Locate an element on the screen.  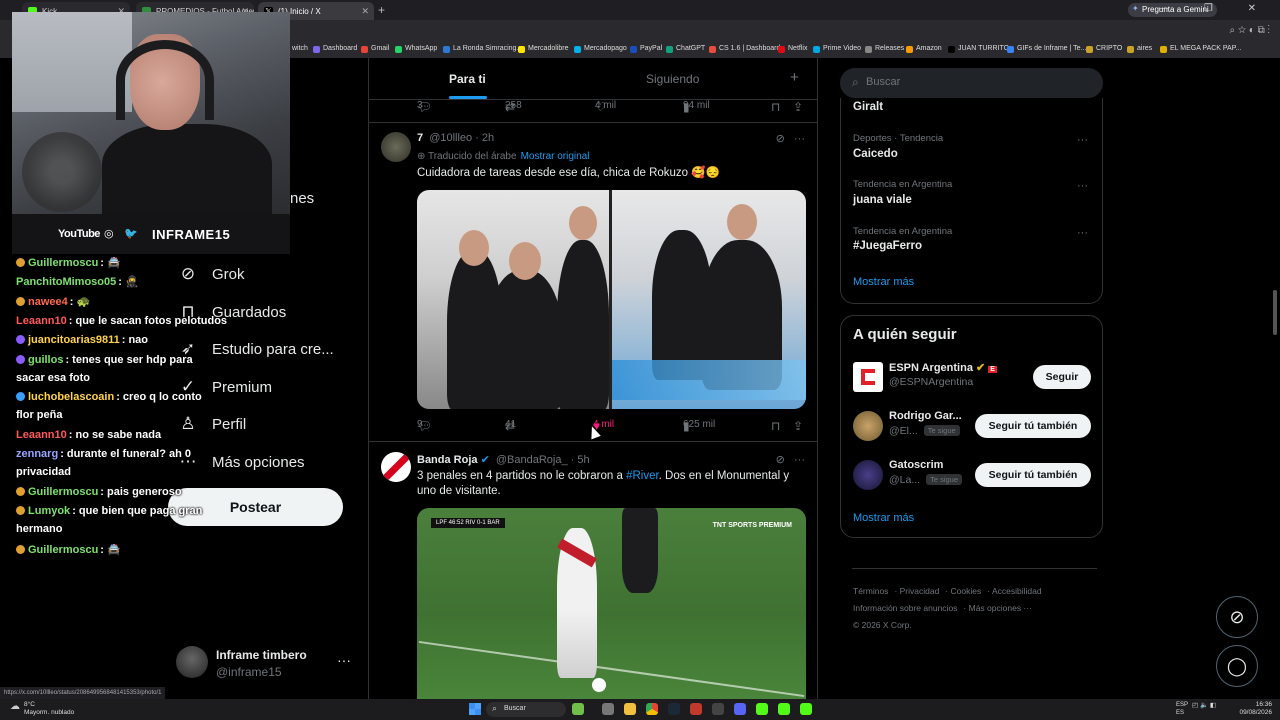
suggestion-name: Gatoscrim is located at coordinates (916, 465).